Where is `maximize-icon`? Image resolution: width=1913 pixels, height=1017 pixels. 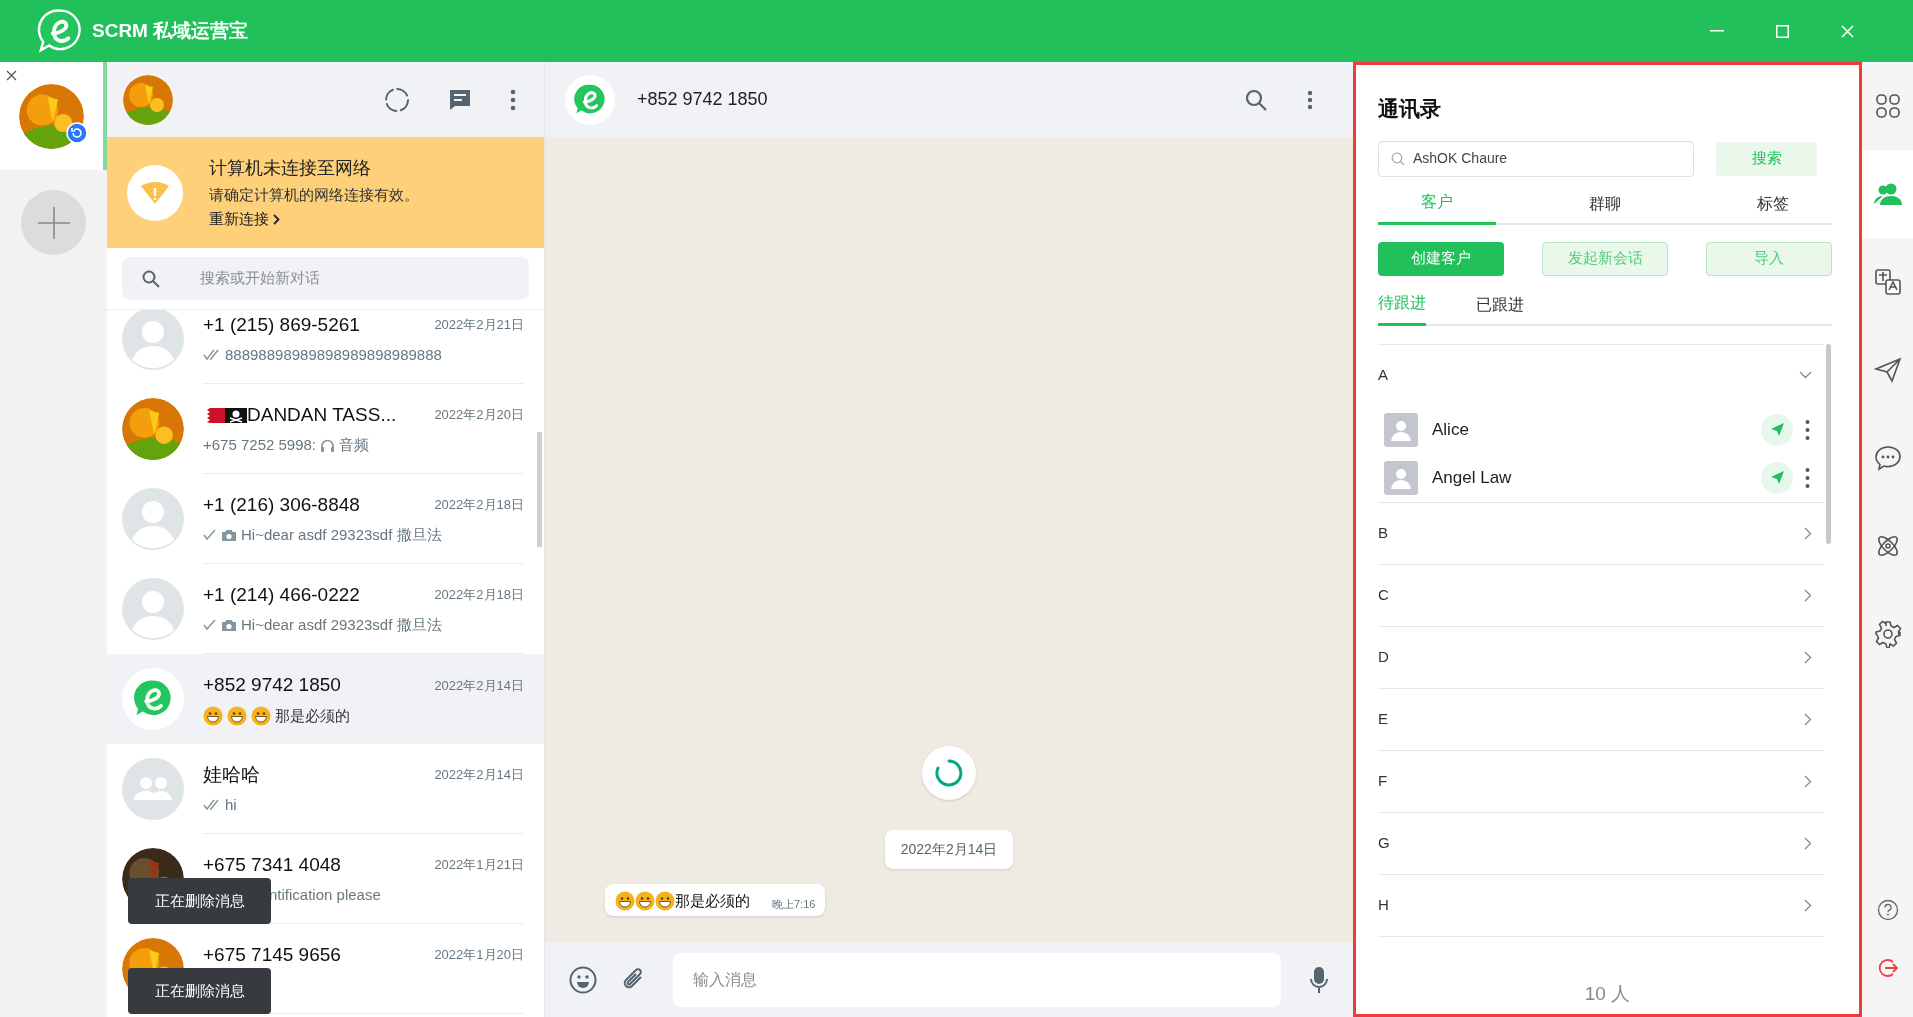
maximize-icon is located at coordinates (1782, 31).